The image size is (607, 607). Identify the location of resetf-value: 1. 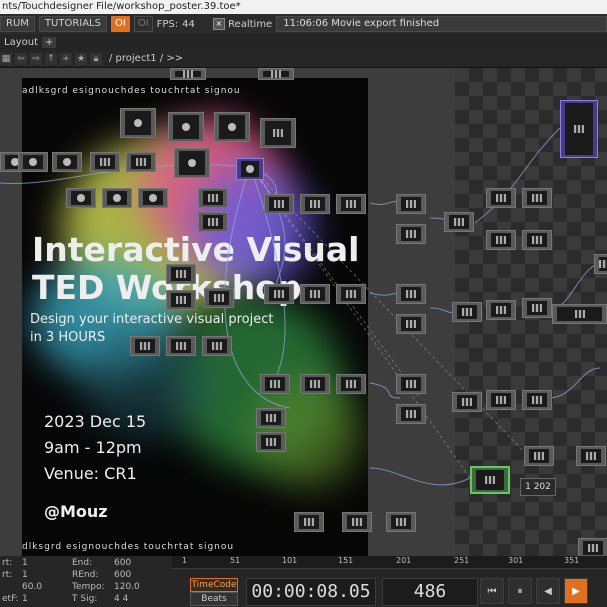
(25, 599).